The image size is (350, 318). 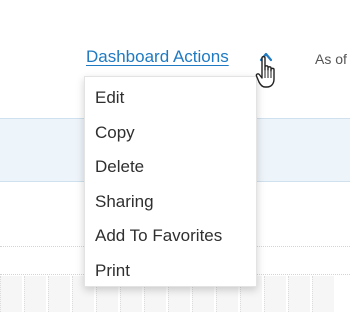 What do you see at coordinates (170, 98) in the screenshot?
I see `menu-item-edit: Edit` at bounding box center [170, 98].